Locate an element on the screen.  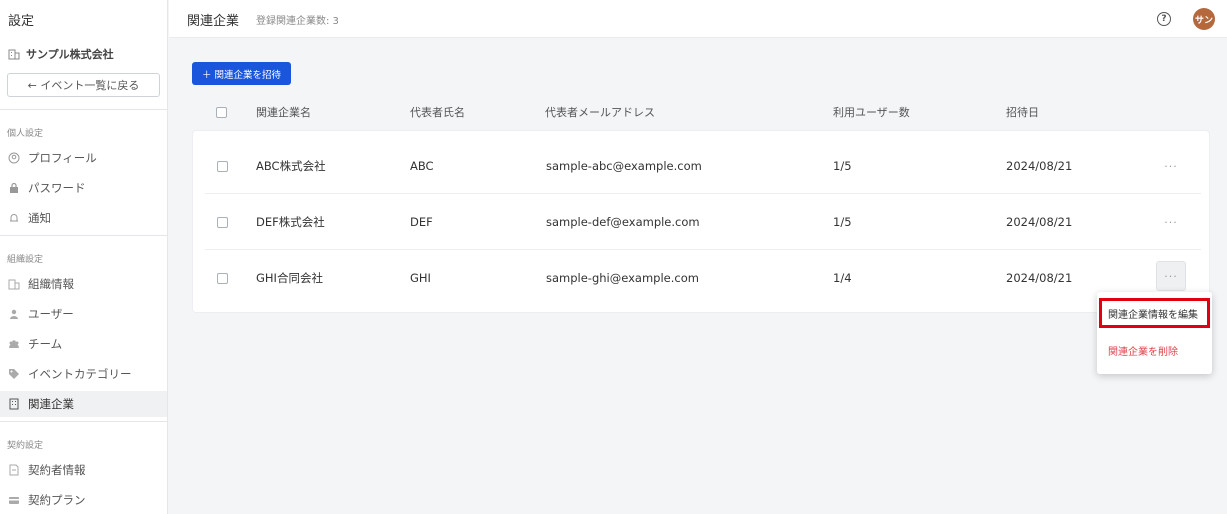
sidebar-item-label: 関連企業 is located at coordinates (51, 404).